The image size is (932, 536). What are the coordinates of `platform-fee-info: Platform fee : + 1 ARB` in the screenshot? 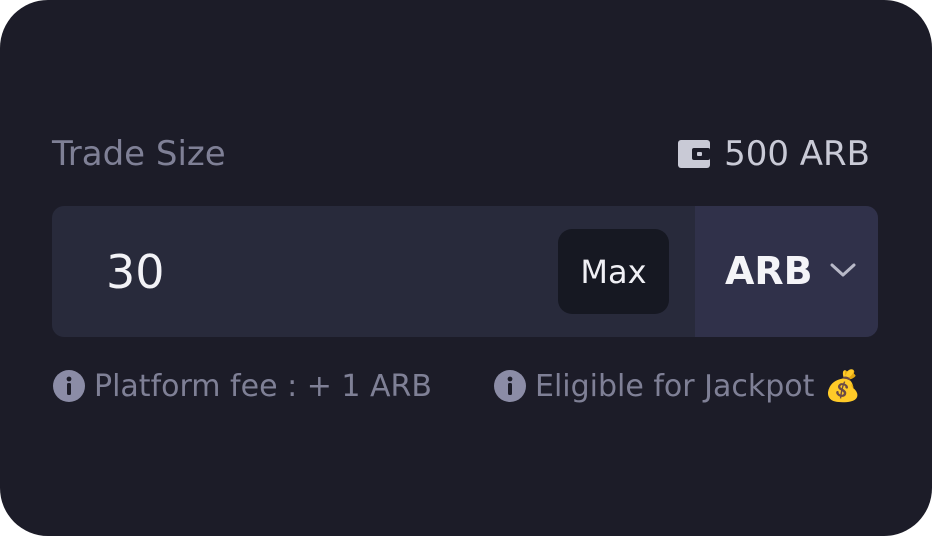 It's located at (242, 386).